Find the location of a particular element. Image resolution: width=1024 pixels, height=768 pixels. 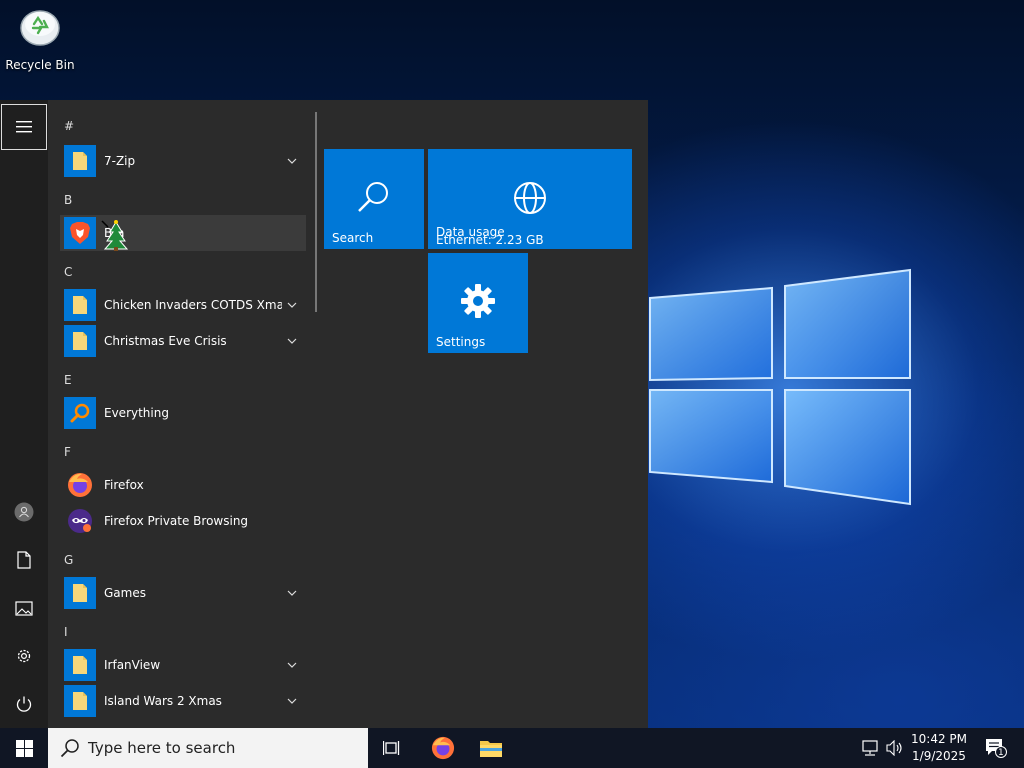

app-item-firefox: Firefox is located at coordinates (183, 485).